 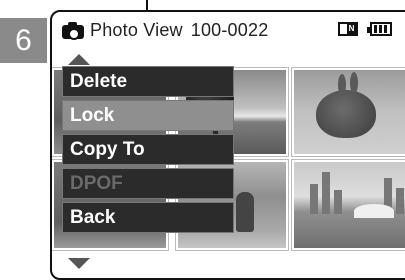 I want to click on menu-item-dpof: DPOF, so click(x=148, y=183).